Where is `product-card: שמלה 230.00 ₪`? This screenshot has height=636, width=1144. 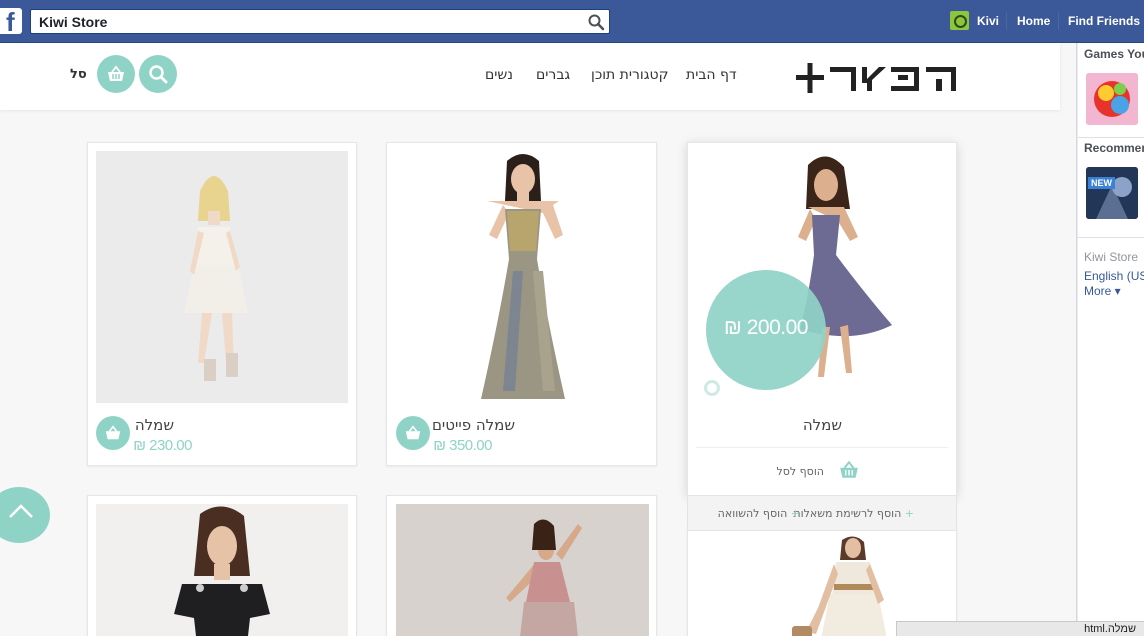 product-card: שמלה 230.00 ₪ is located at coordinates (222, 304).